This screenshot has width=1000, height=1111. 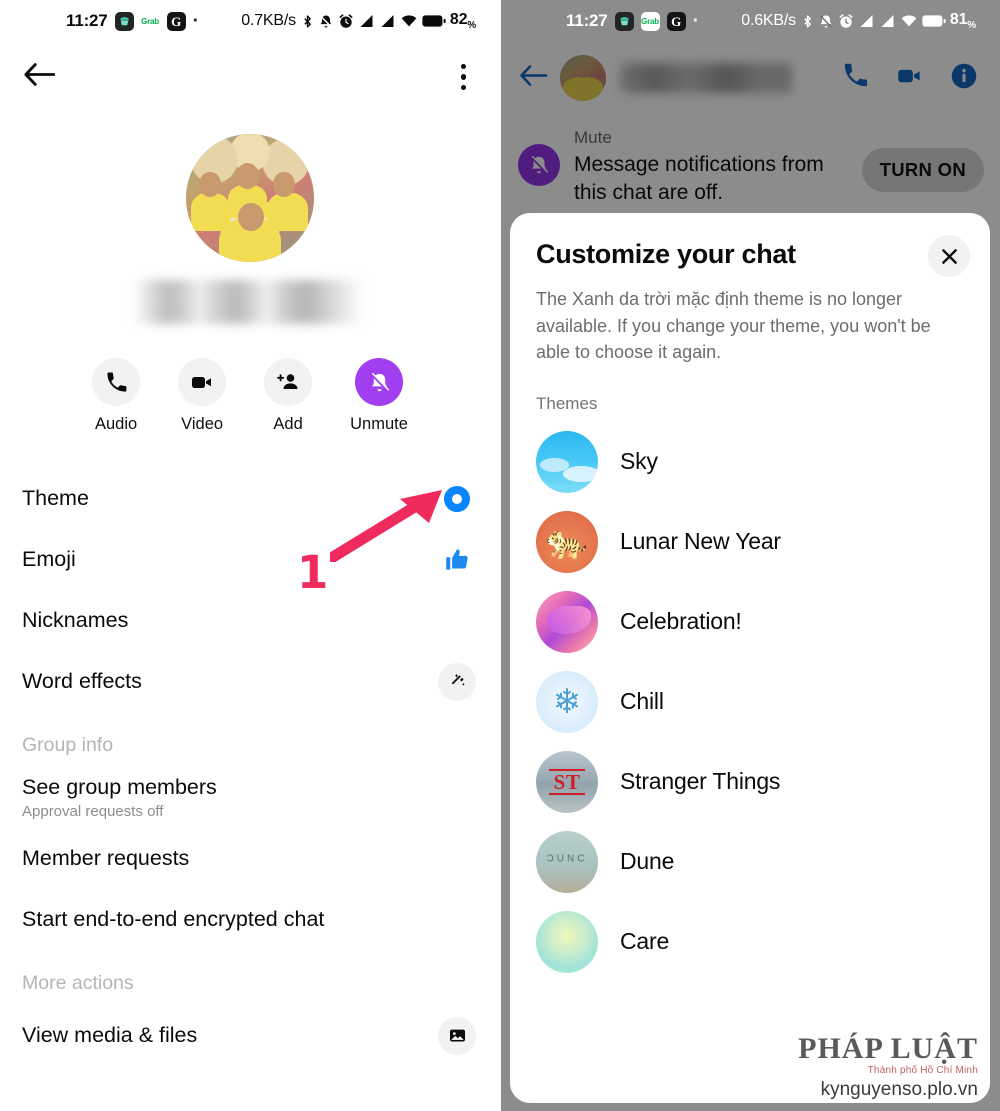 What do you see at coordinates (106, 858) in the screenshot?
I see `row-member-requests-label: Member requests` at bounding box center [106, 858].